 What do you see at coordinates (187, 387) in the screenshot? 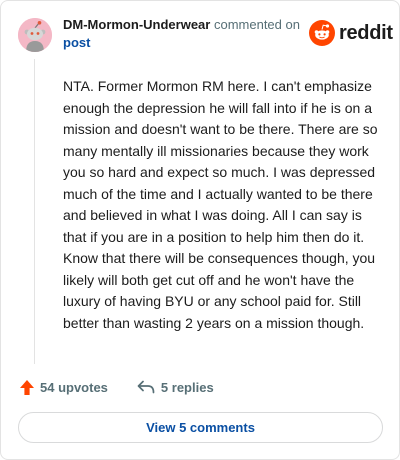
I see `reply-count: 5 replies` at bounding box center [187, 387].